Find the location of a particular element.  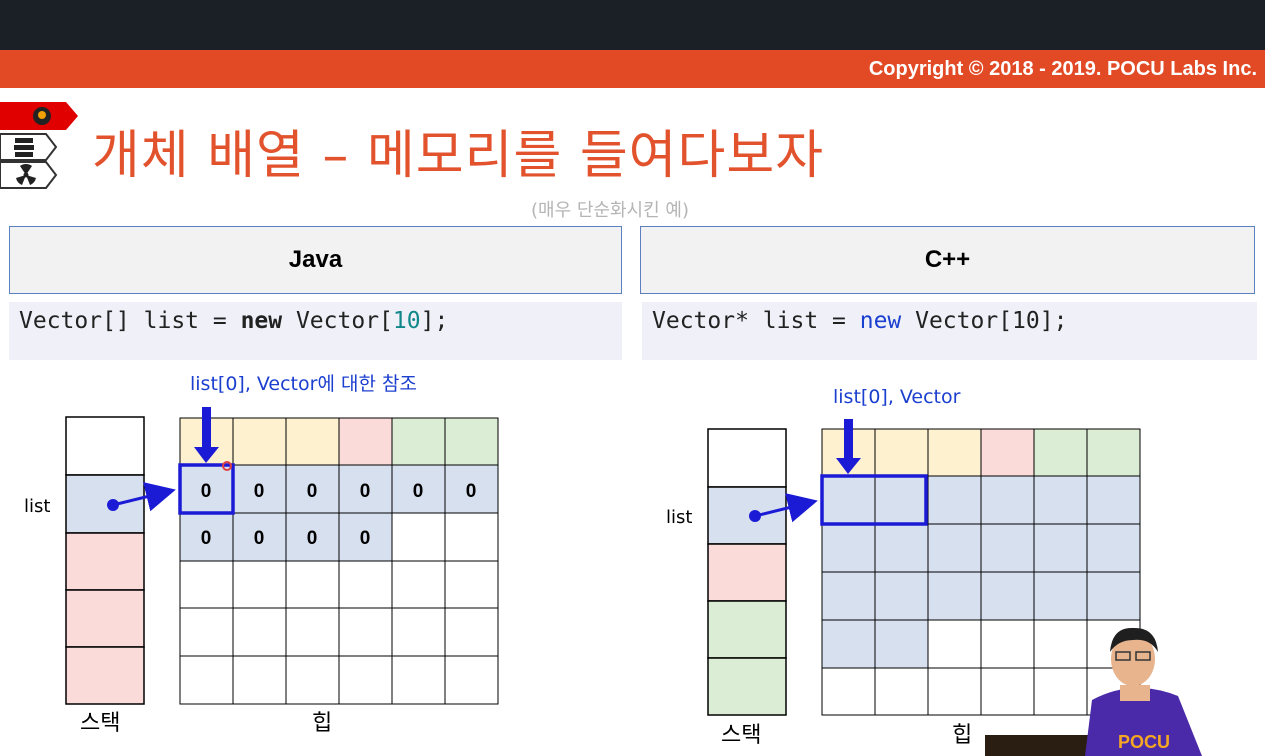

java-pointer-label: list[0], Vector에 대한 참조 is located at coordinates (303, 384).